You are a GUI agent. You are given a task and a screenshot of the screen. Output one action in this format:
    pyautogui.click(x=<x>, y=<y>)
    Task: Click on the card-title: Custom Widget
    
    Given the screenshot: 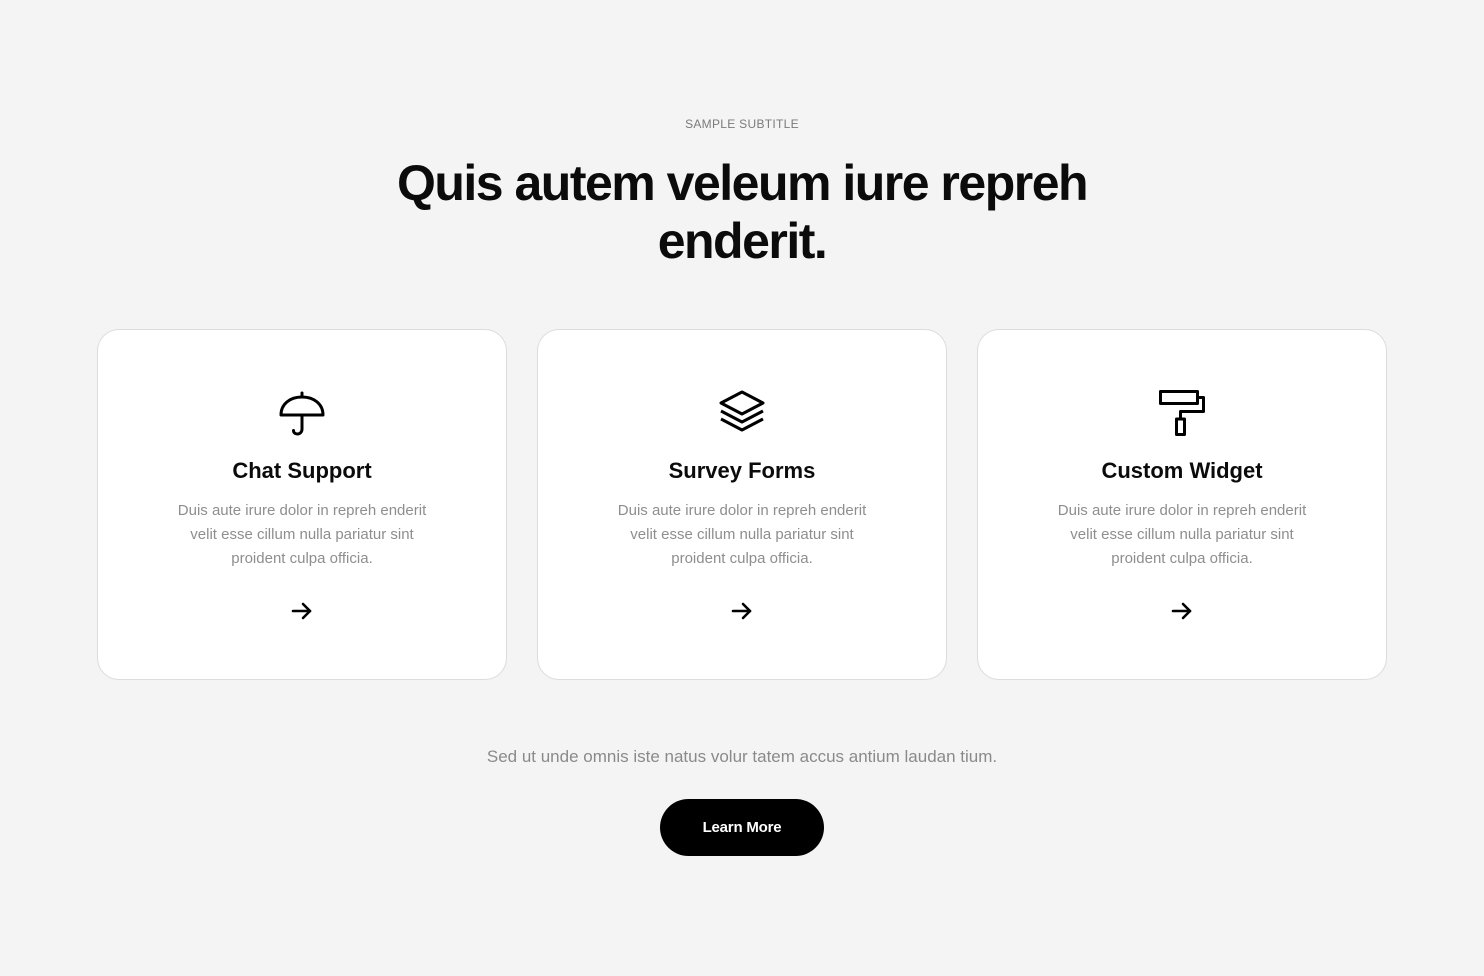 What is the action you would take?
    pyautogui.click(x=1182, y=470)
    